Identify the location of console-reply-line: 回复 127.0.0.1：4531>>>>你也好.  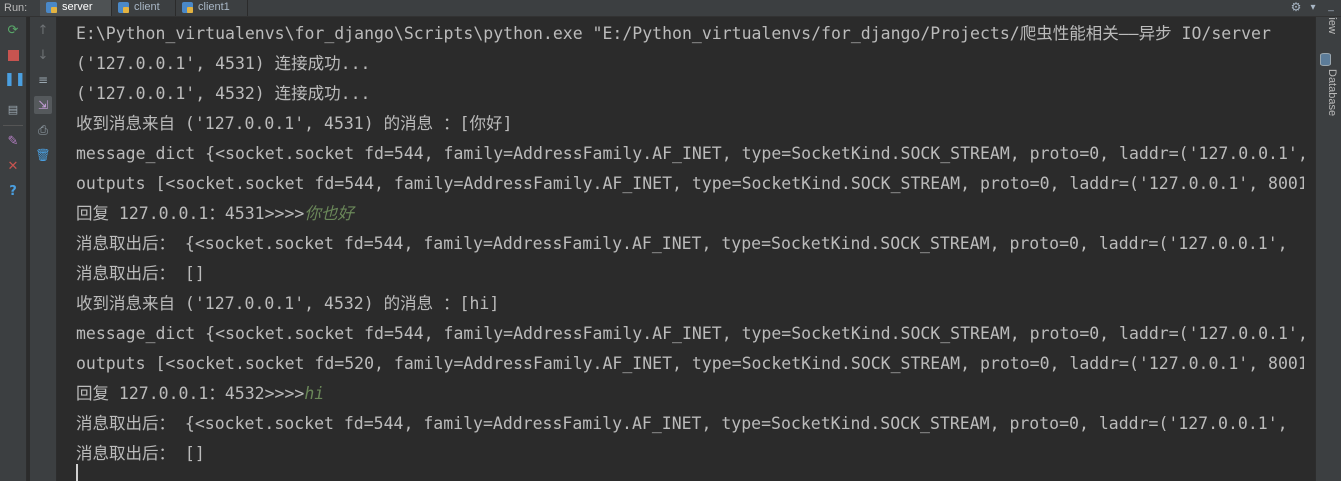
(215, 214).